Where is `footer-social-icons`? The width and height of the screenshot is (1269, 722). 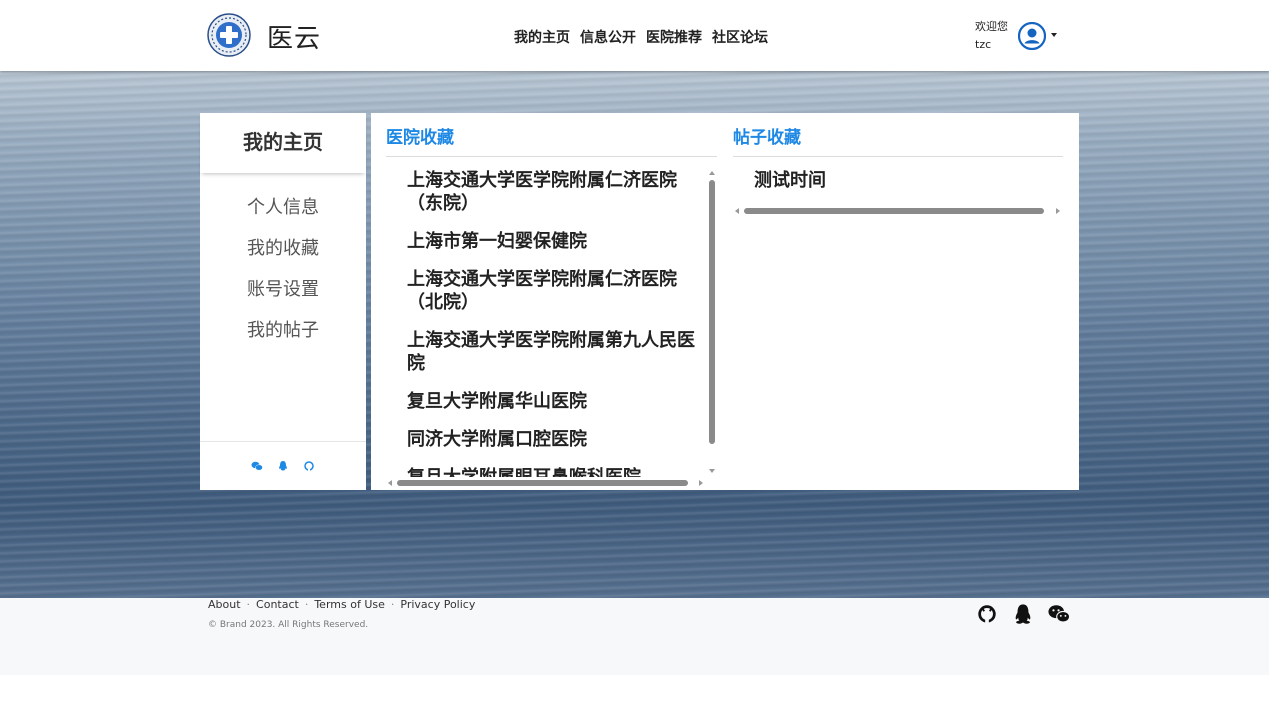
footer-social-icons is located at coordinates (1023, 614).